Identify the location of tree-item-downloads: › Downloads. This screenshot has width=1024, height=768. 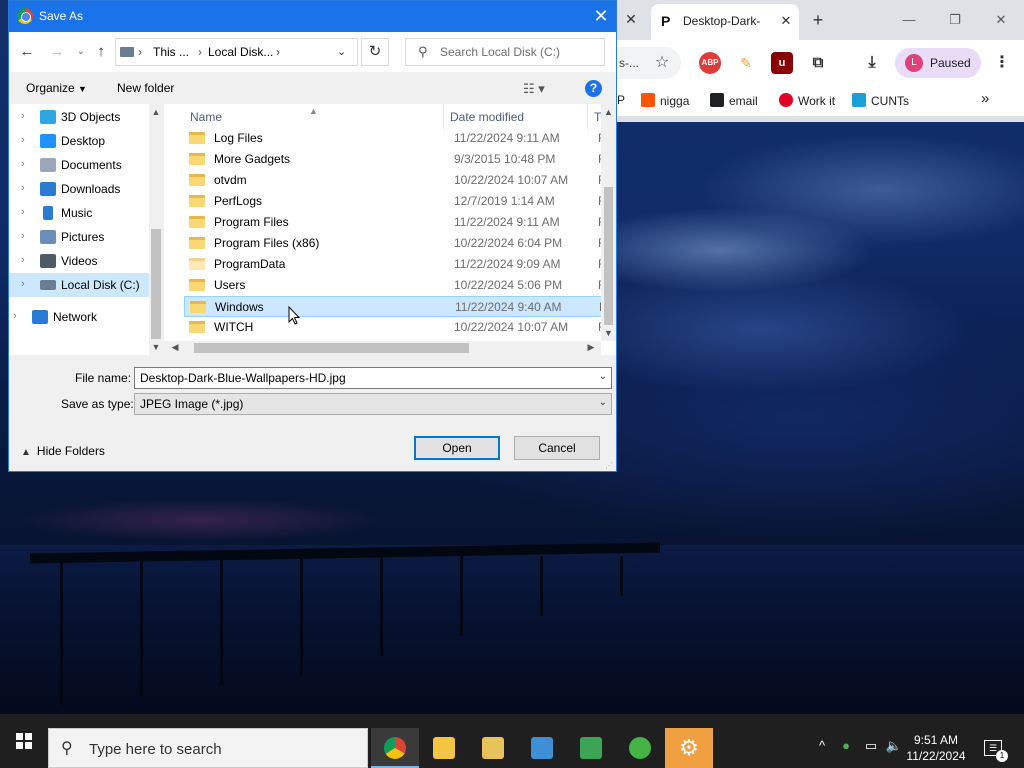
(79, 189).